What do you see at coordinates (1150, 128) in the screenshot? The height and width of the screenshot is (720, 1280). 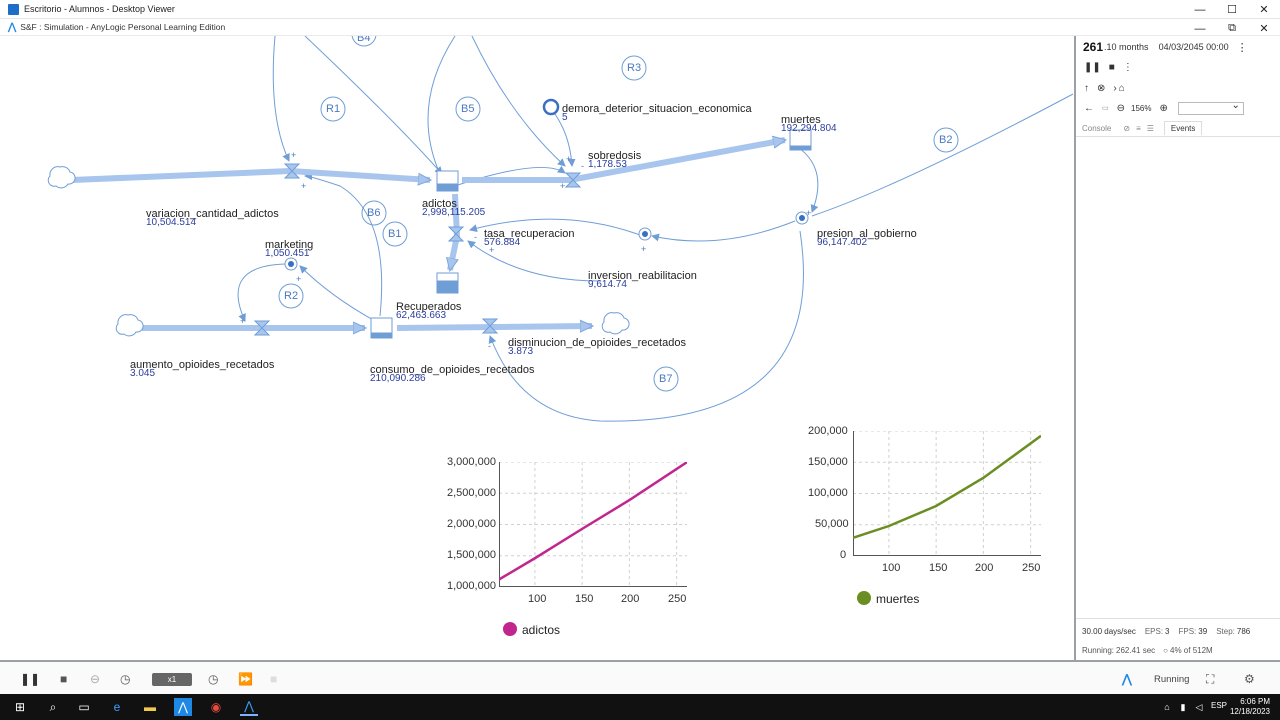 I see `filter-icon: ☰` at bounding box center [1150, 128].